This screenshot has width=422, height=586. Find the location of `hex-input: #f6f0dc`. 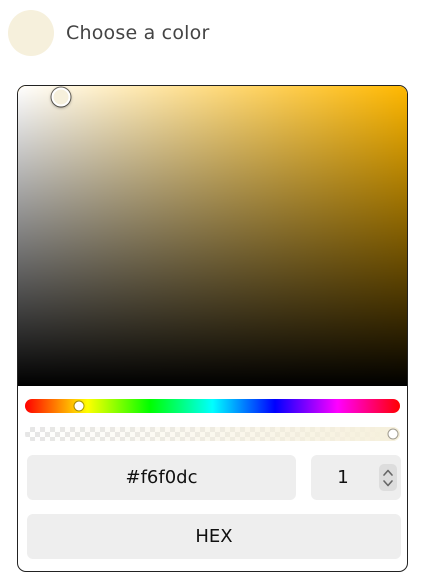

hex-input: #f6f0dc is located at coordinates (161, 477).